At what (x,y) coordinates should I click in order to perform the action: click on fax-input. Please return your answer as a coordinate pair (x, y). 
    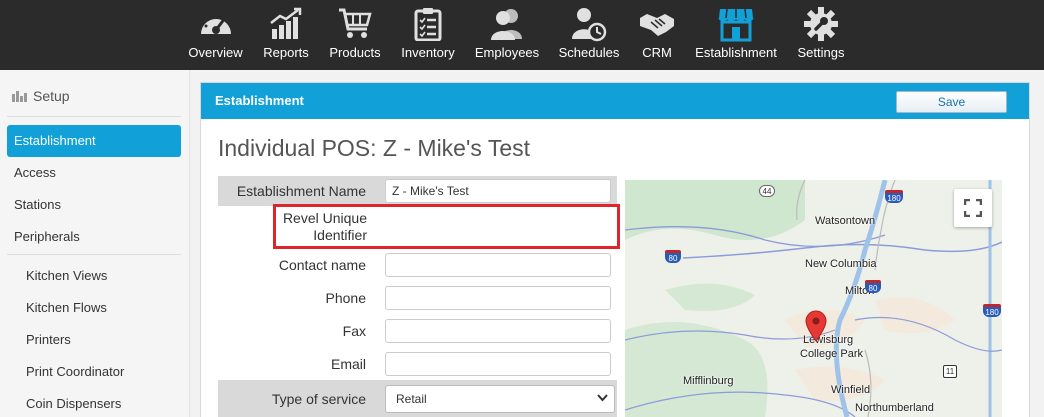
    Looking at the image, I should click on (498, 331).